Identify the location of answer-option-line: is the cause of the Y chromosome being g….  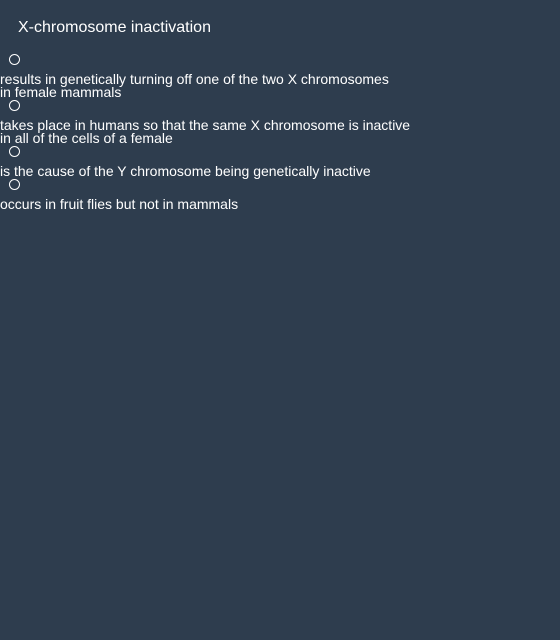
(185, 171).